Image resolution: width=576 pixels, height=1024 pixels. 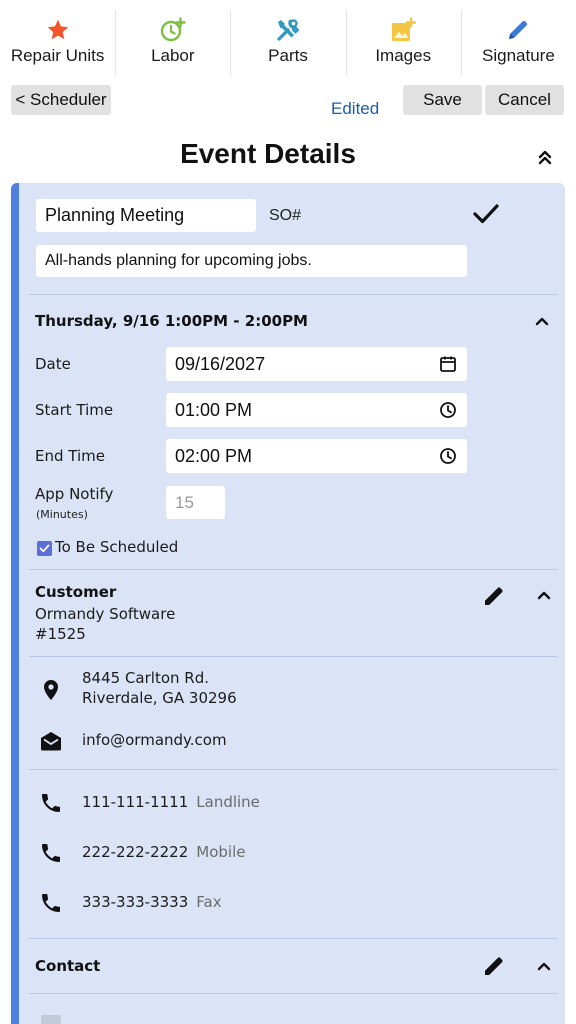 What do you see at coordinates (135, 802) in the screenshot?
I see `phone-number: 111-111-1111` at bounding box center [135, 802].